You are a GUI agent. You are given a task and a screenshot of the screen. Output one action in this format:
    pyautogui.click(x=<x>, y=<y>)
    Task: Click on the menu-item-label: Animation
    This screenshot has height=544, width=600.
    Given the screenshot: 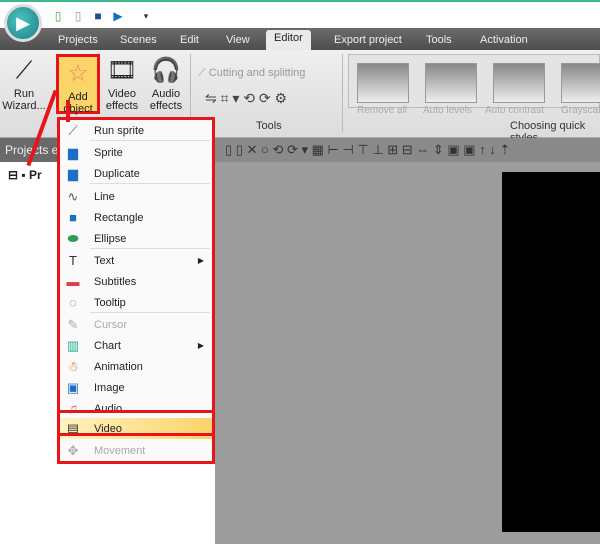 What is the action you would take?
    pyautogui.click(x=118, y=366)
    